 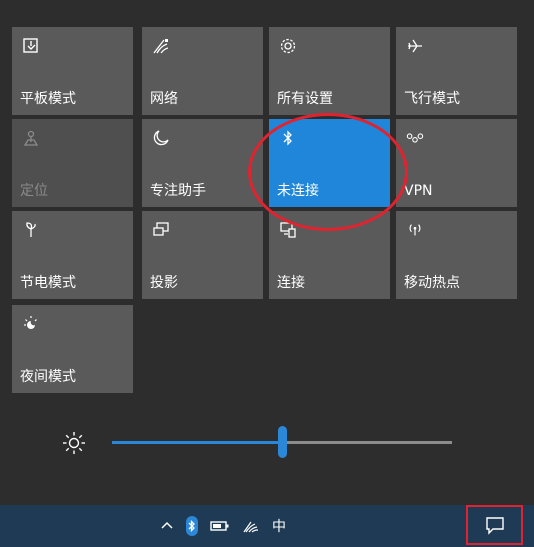 I want to click on tile-label: 移动热点, so click(x=432, y=283).